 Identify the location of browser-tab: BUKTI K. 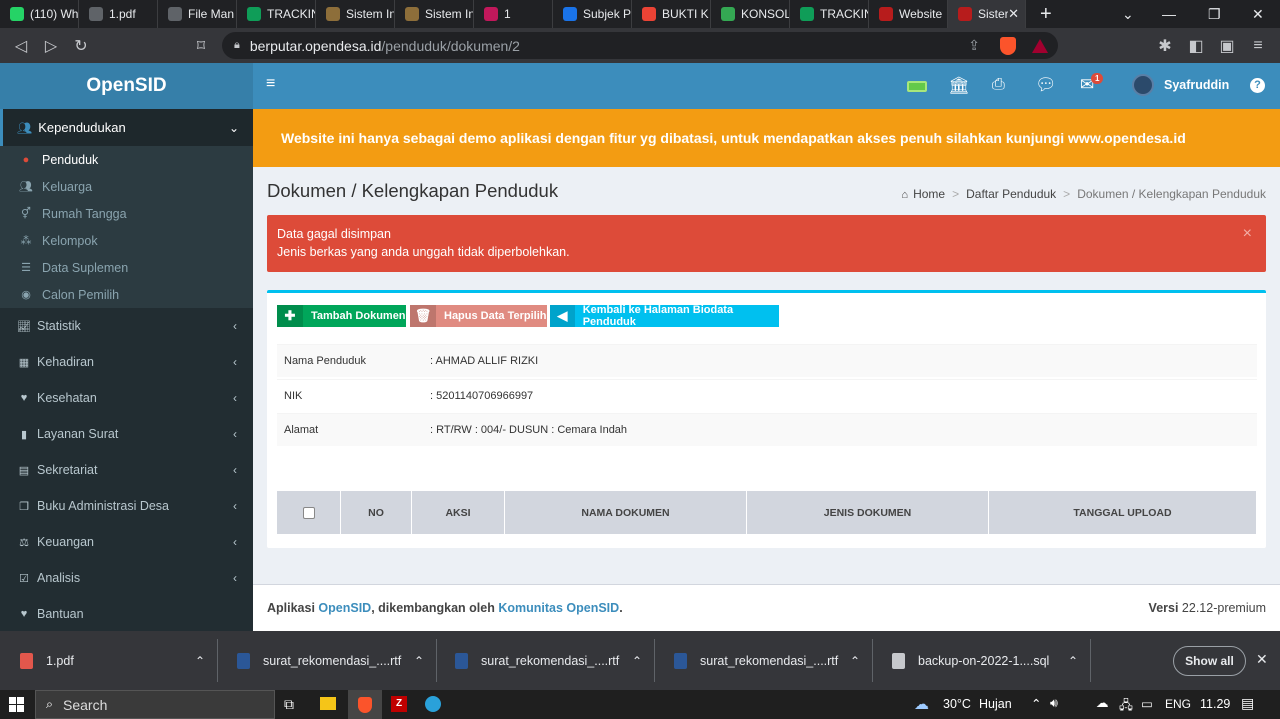
(671, 14).